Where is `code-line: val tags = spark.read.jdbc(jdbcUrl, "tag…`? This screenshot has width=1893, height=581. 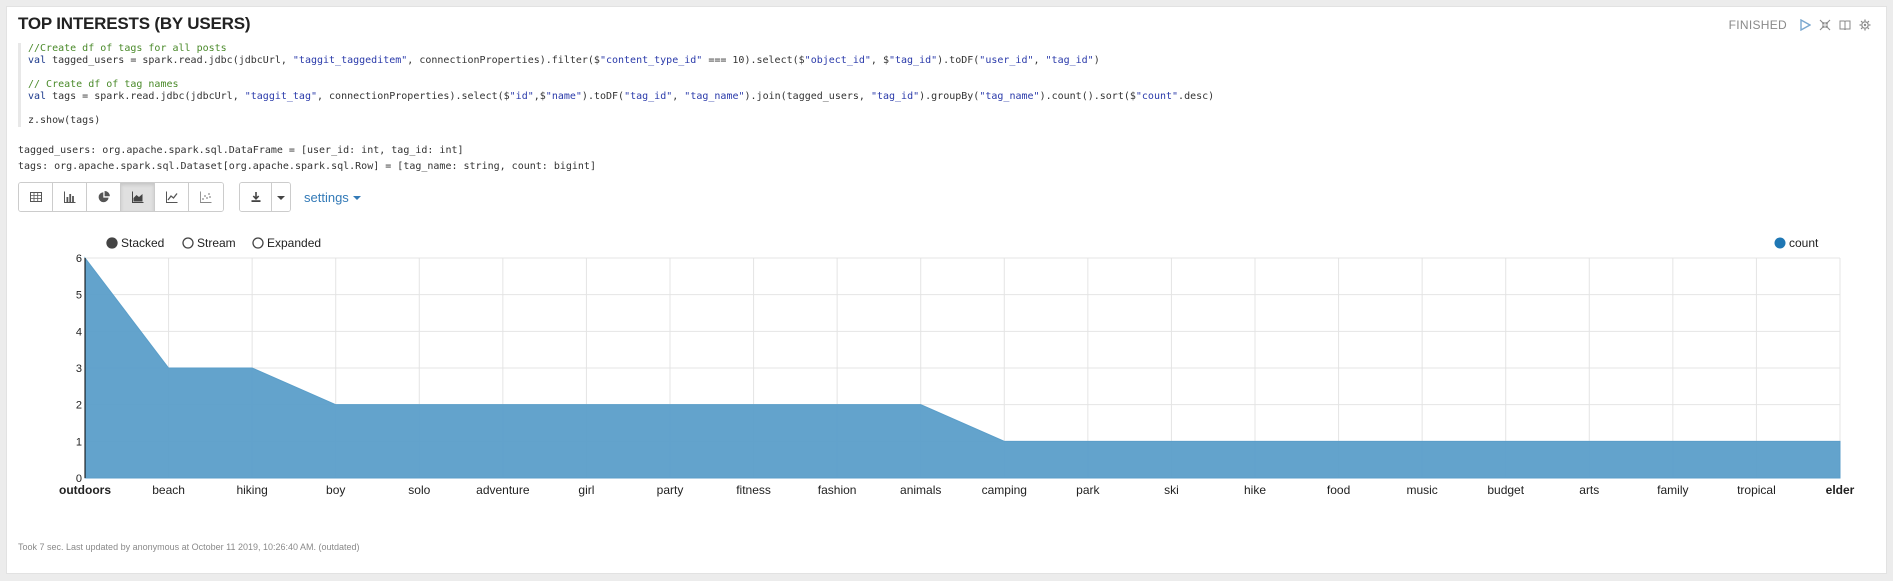
code-line: val tags = spark.read.jdbc(jdbcUrl, "tag… is located at coordinates (621, 96).